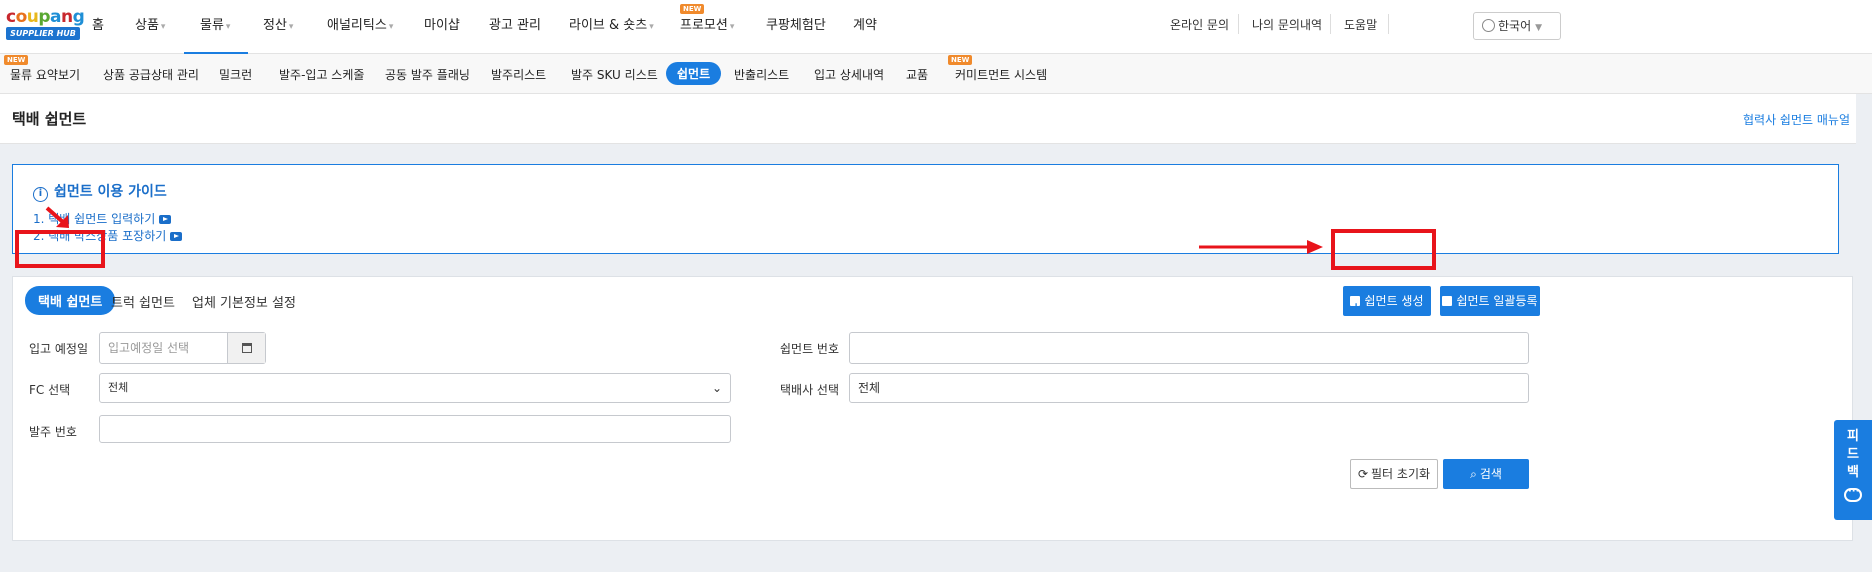  What do you see at coordinates (1853, 470) in the screenshot?
I see `feedback-tab: 피 드 백` at bounding box center [1853, 470].